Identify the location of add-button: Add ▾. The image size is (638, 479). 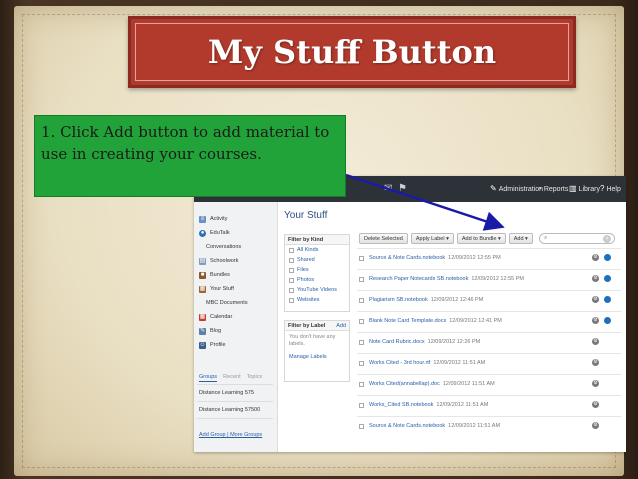
(520, 238).